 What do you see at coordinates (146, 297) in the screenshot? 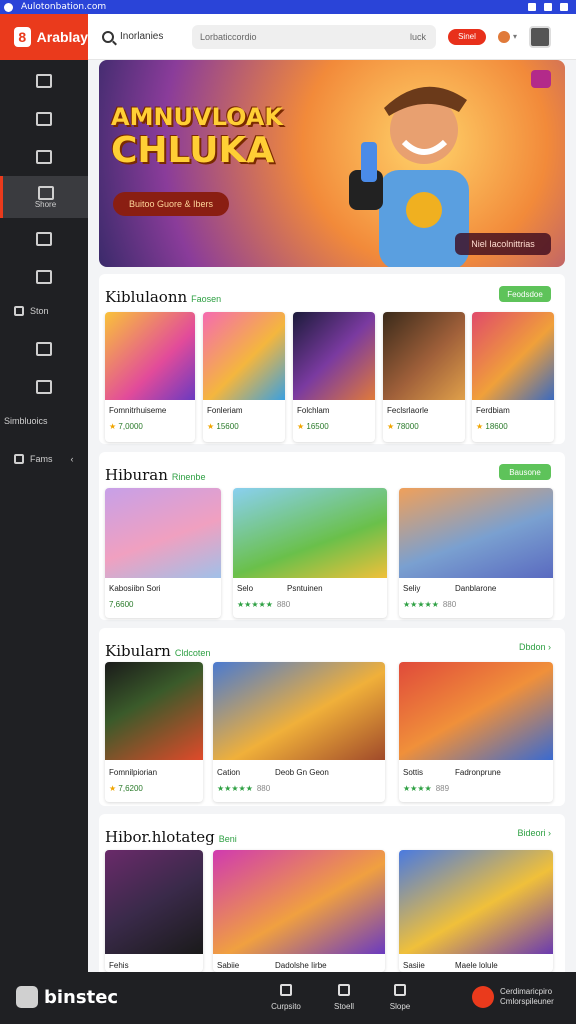
I see `section-title: Kiblulaonn` at bounding box center [146, 297].